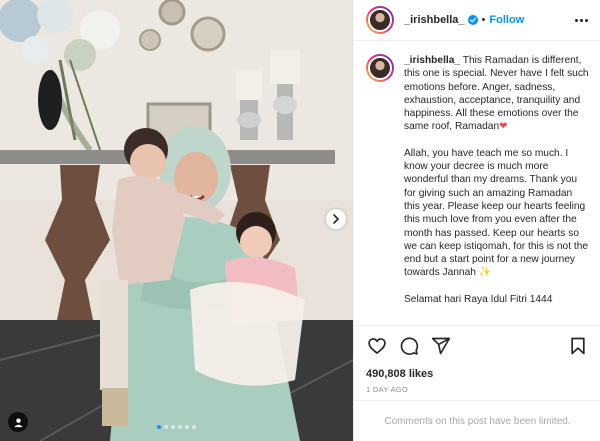  I want to click on carousel-next-button, so click(336, 219).